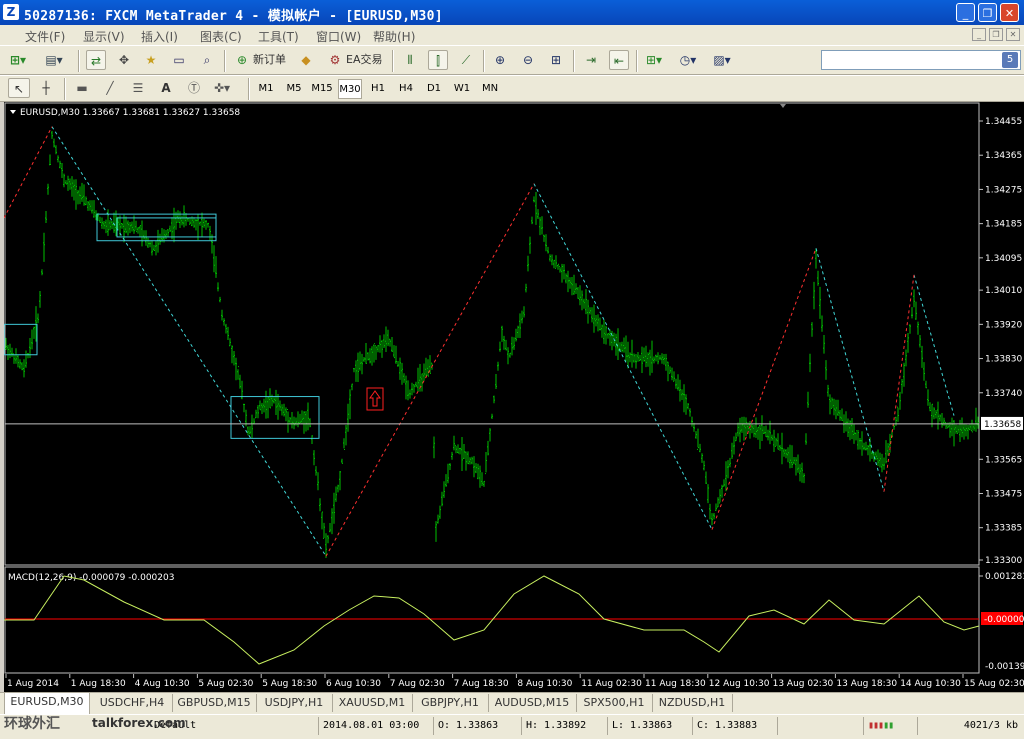  Describe the element at coordinates (32, 724) in the screenshot. I see `watermark-cn: 环球外汇` at that location.